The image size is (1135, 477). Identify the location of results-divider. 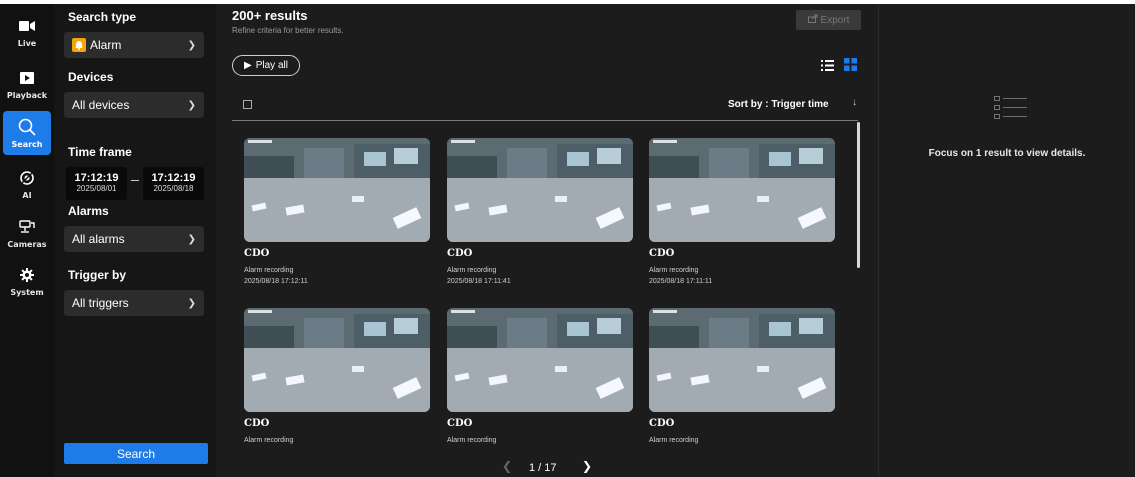
(545, 120).